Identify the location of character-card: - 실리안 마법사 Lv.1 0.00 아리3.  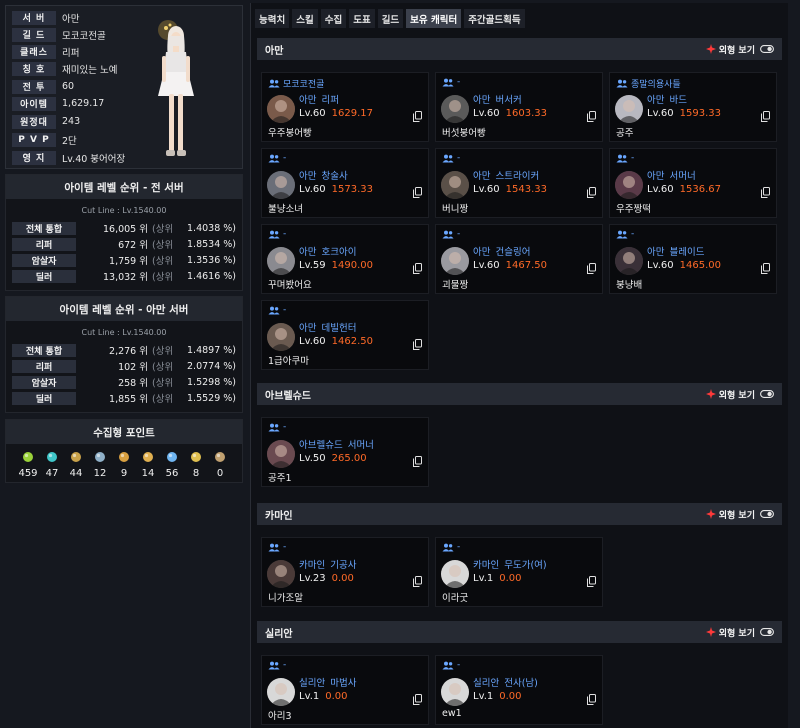
(345, 690).